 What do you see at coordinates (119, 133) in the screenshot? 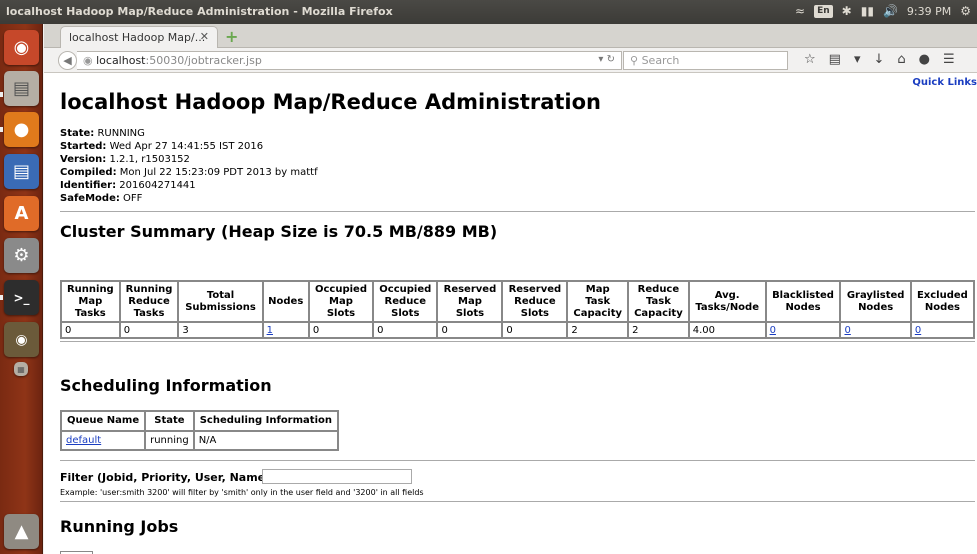
I see `status-value: RUNNING` at bounding box center [119, 133].